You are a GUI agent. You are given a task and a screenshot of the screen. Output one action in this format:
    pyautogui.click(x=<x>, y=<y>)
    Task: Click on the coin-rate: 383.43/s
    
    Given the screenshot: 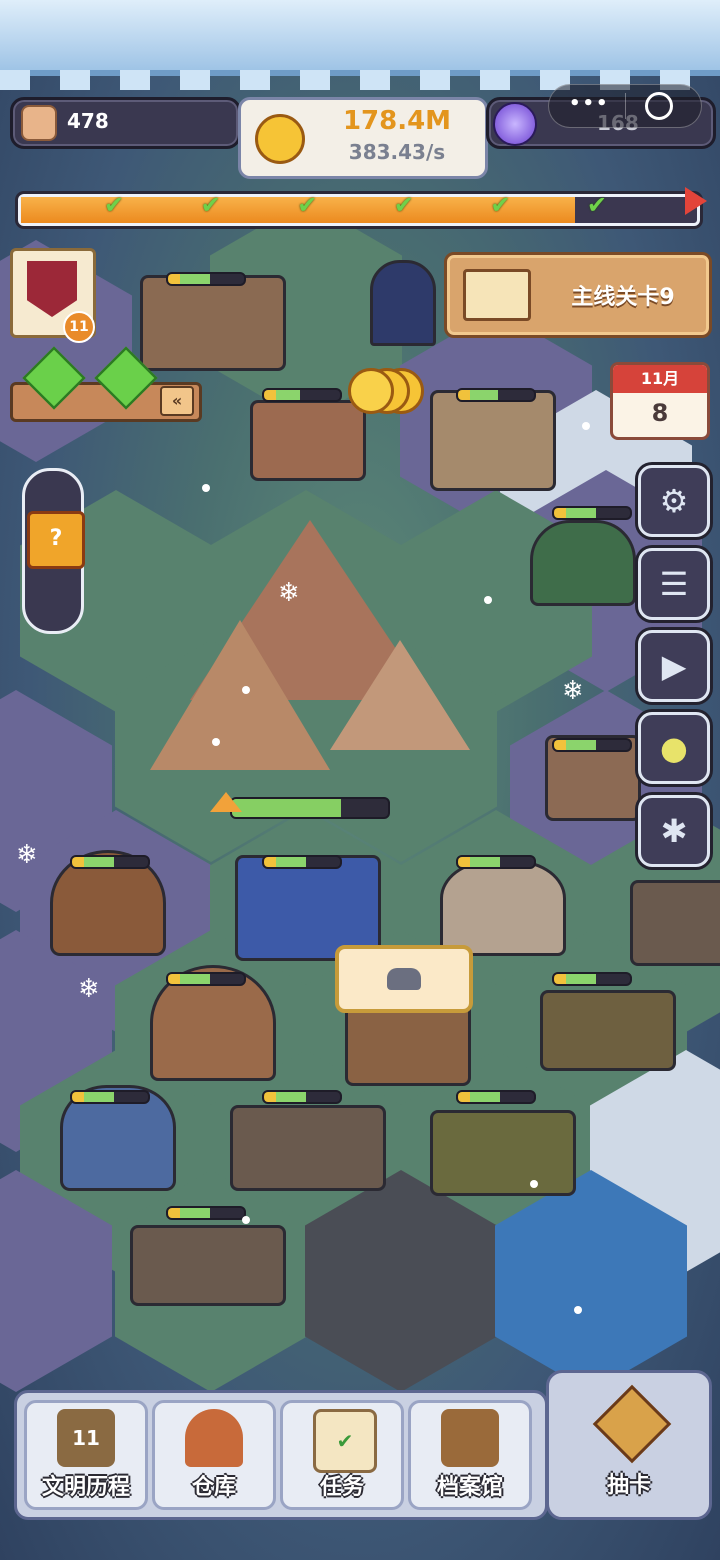 What is the action you would take?
    pyautogui.click(x=397, y=152)
    